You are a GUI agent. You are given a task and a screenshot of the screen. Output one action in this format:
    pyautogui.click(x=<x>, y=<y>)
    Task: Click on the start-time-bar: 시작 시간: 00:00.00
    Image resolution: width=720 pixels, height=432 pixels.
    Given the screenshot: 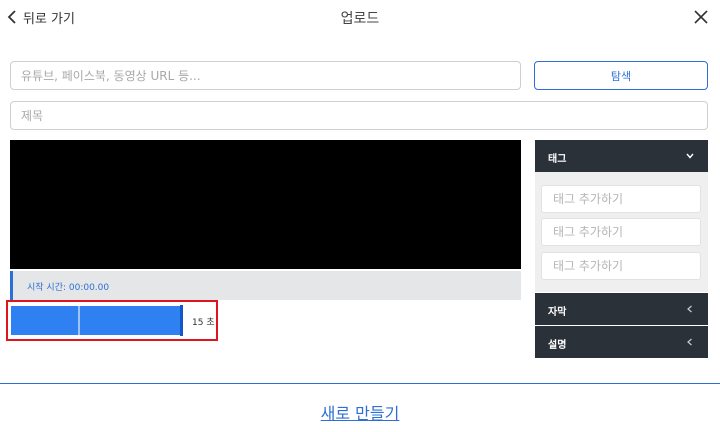 What is the action you would take?
    pyautogui.click(x=265, y=285)
    